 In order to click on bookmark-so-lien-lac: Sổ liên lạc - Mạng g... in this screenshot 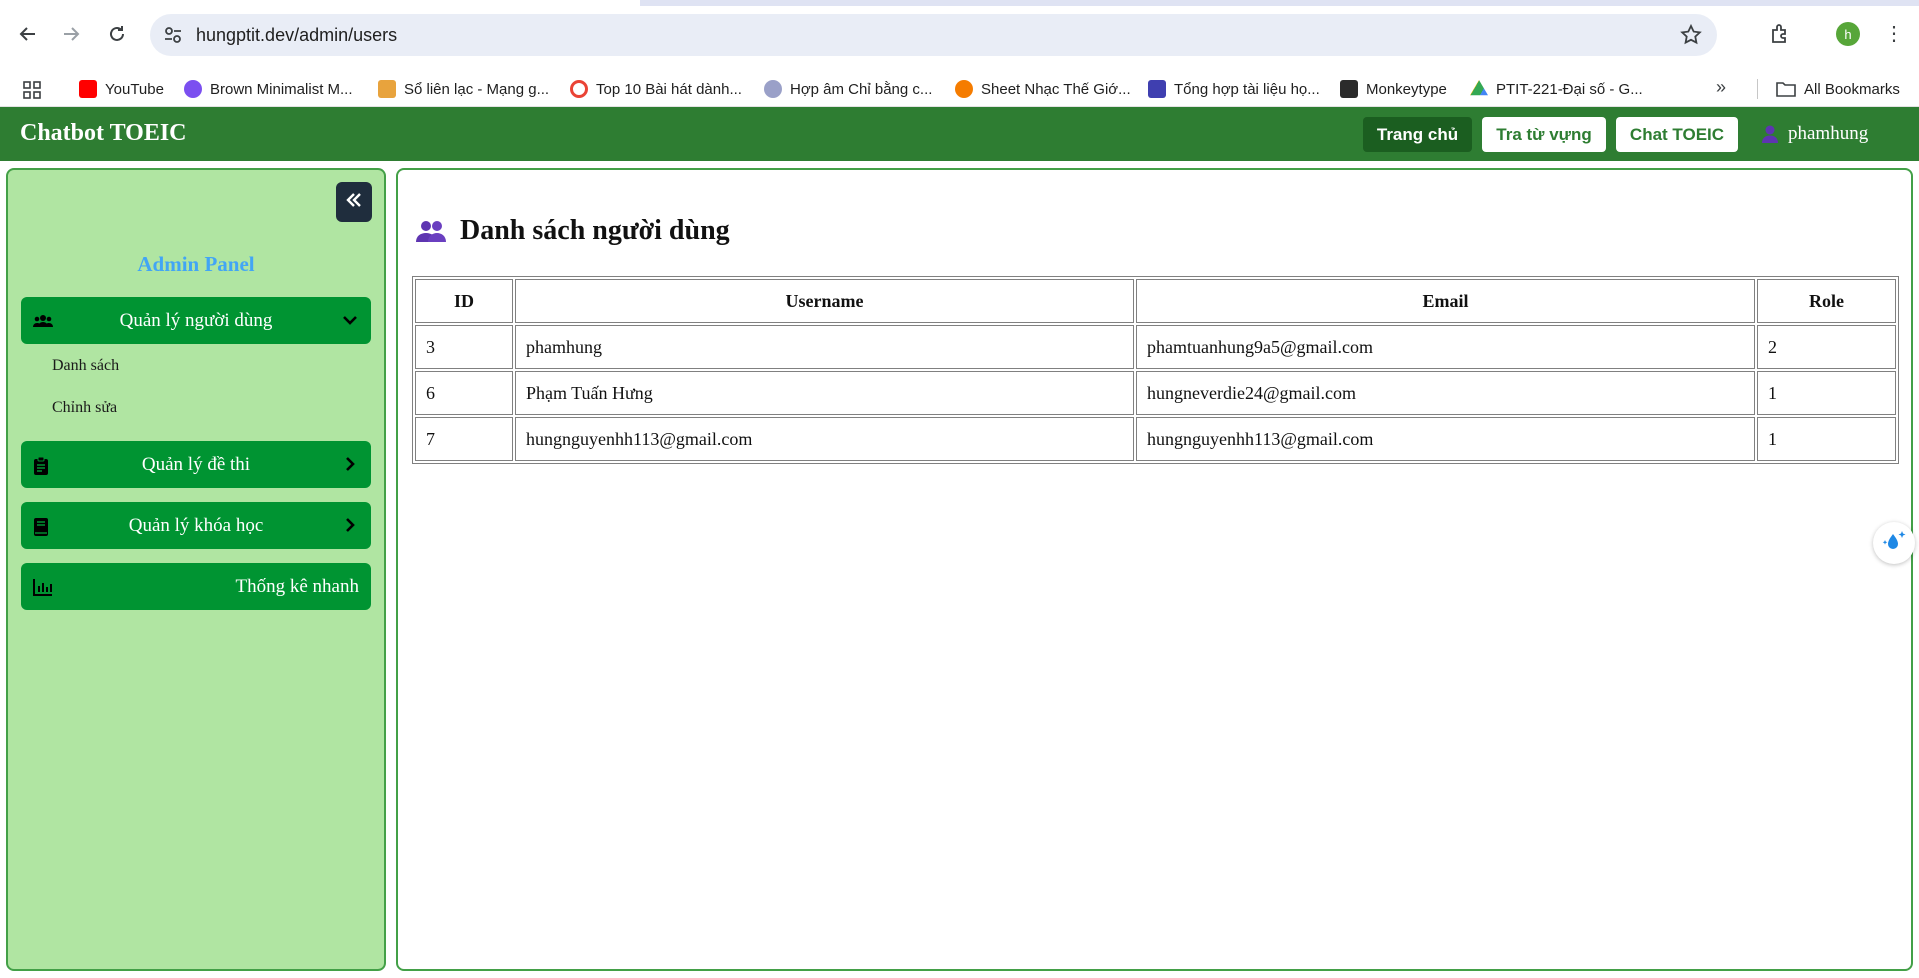, I will do `click(463, 89)`.